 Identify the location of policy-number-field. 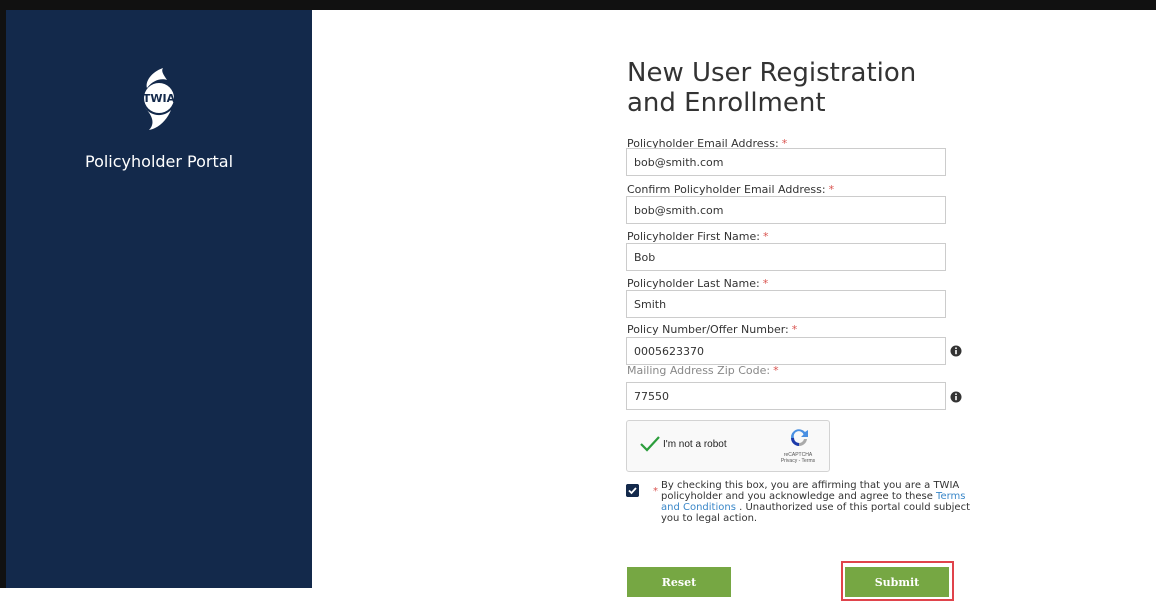
(786, 351).